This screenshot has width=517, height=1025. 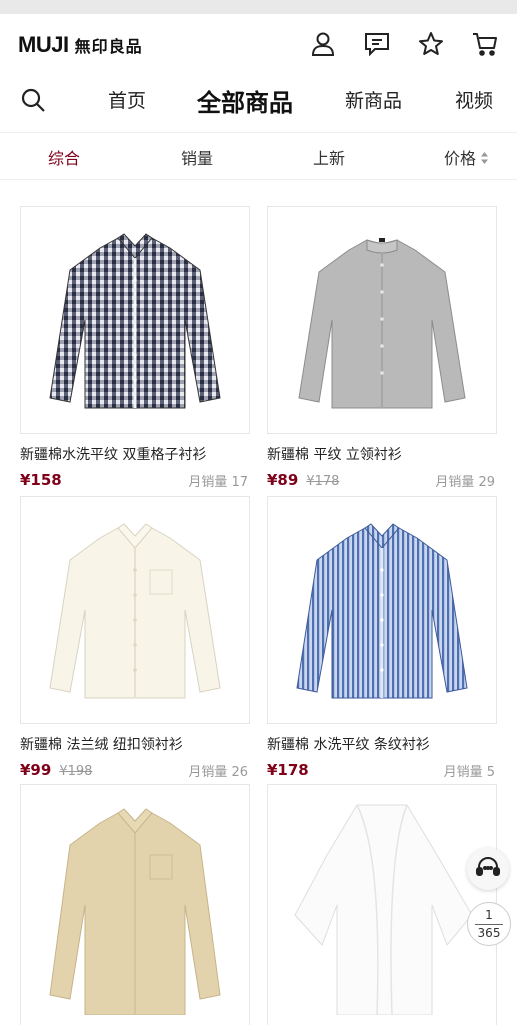 I want to click on sort-comprehensive: 综合, so click(x=64, y=157).